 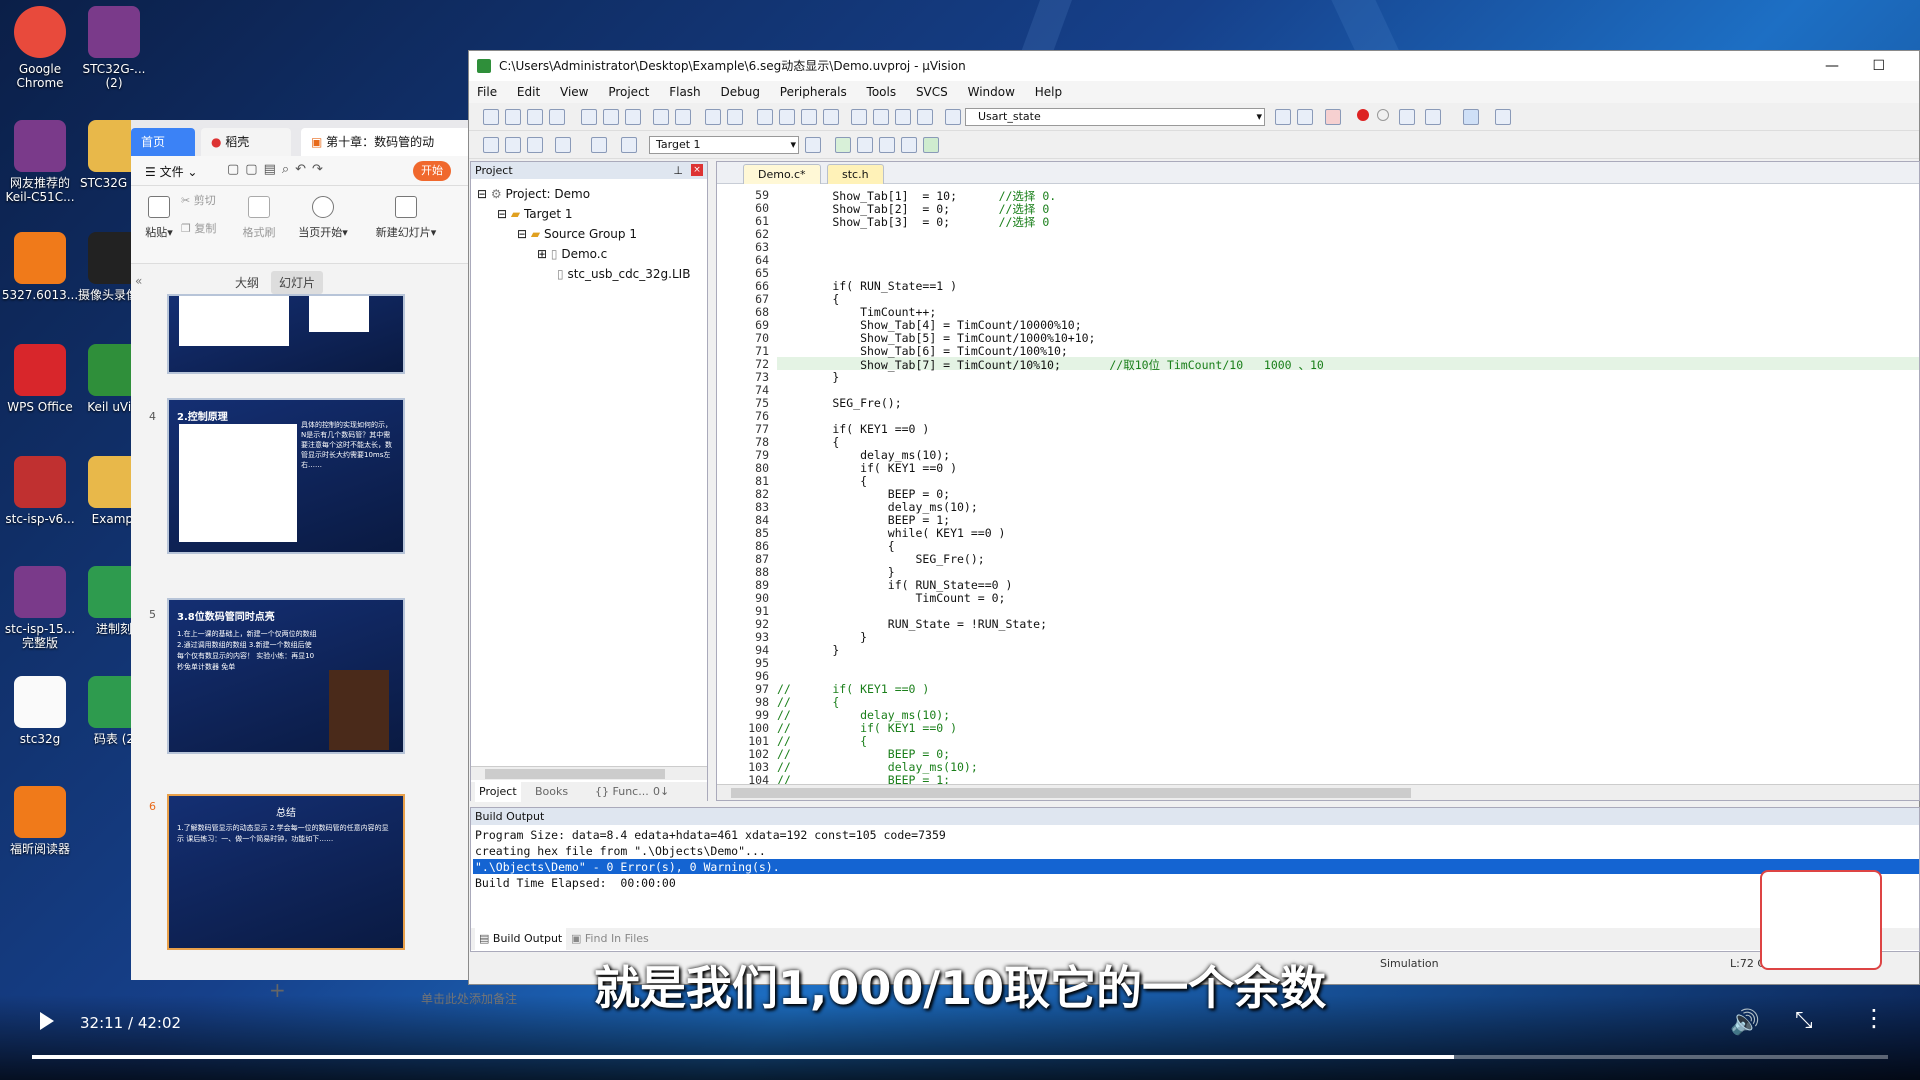 What do you see at coordinates (513, 117) in the screenshot?
I see `open-icon` at bounding box center [513, 117].